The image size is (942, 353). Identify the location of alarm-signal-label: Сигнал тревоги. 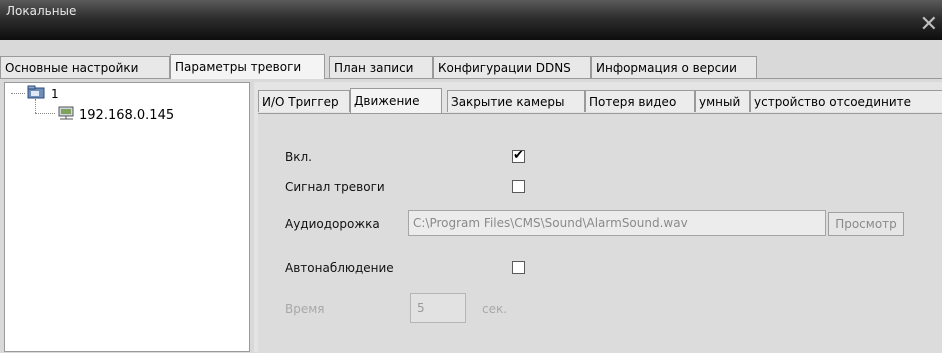
(335, 187).